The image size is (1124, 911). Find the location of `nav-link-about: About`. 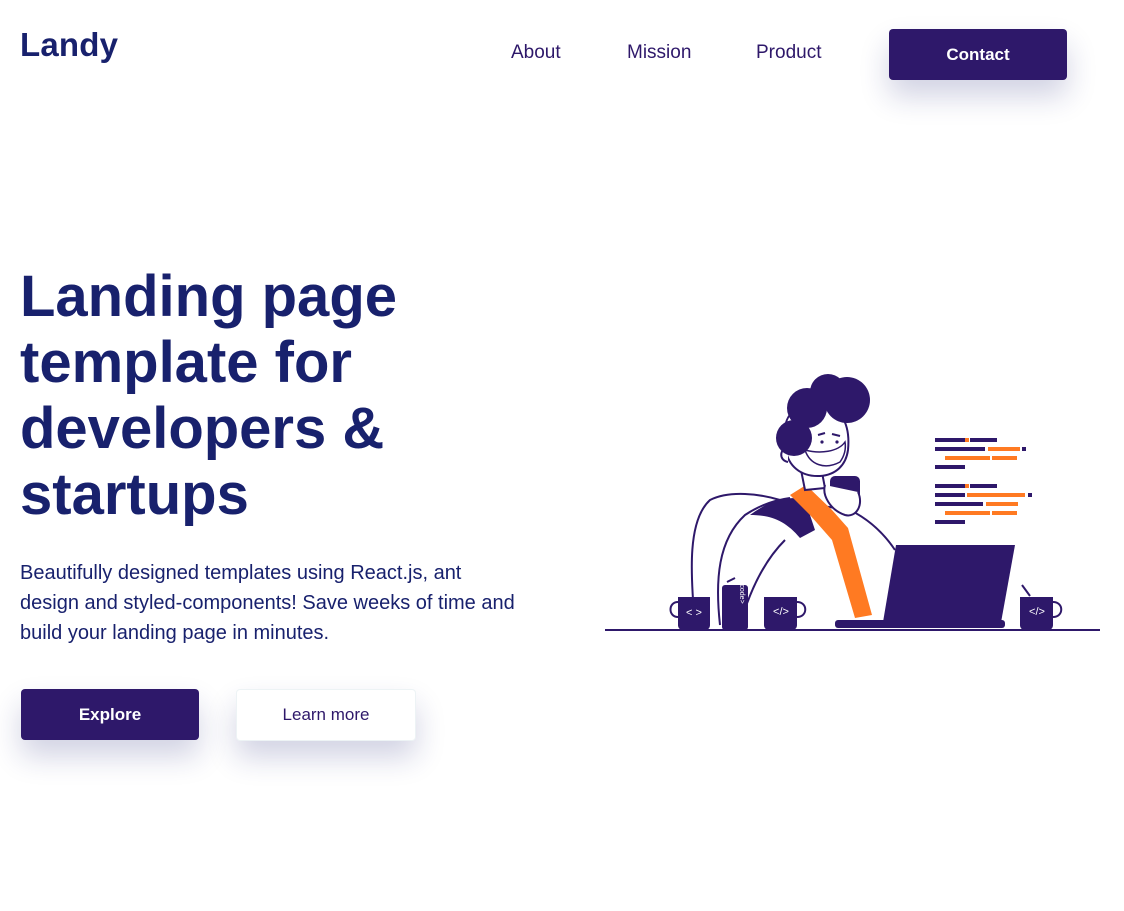

nav-link-about: About is located at coordinates (536, 53).